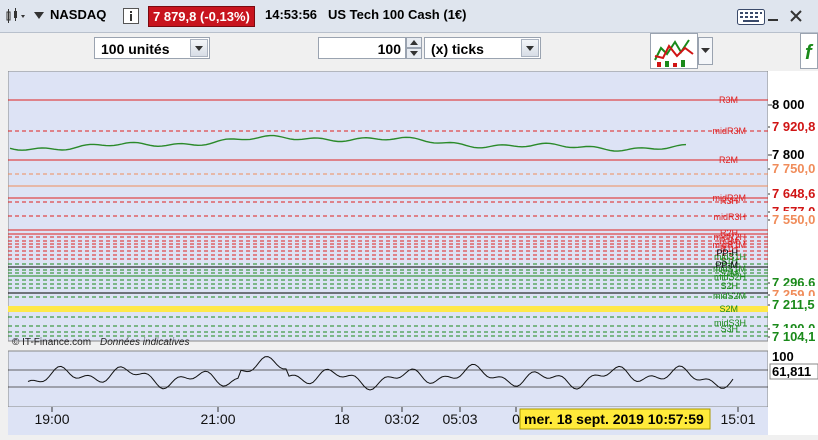  I want to click on cursor-date-label: mer. 18 sept. 2019 10:57:59, so click(614, 419).